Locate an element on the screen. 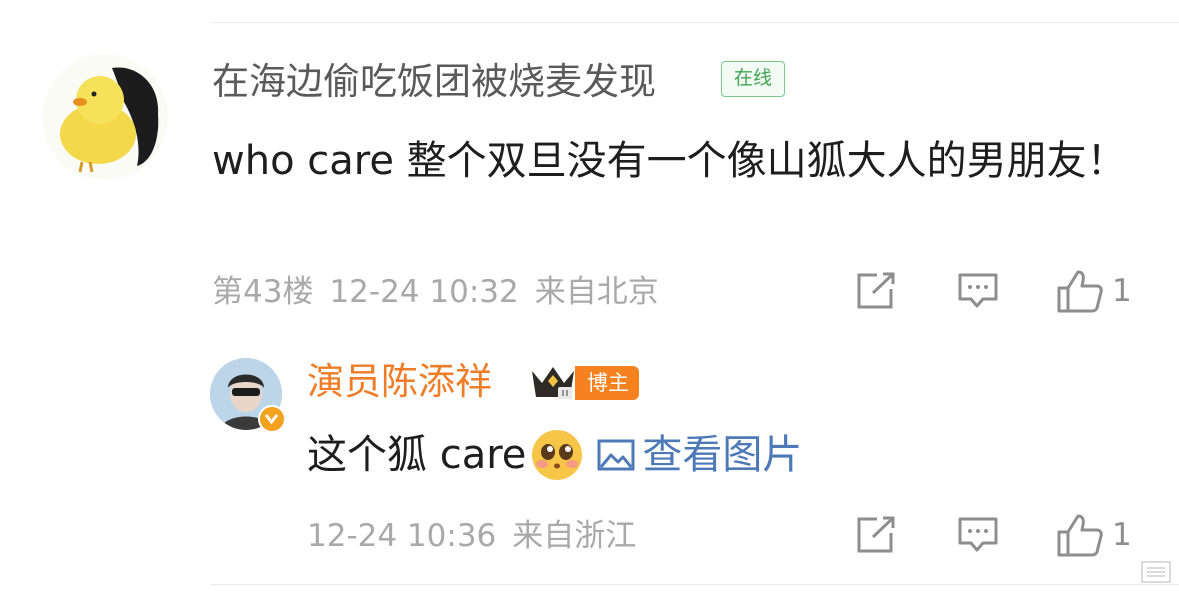 The width and height of the screenshot is (1179, 591). comment-meta: 第43楼 12-24 10:32 来自北京 is located at coordinates (435, 292).